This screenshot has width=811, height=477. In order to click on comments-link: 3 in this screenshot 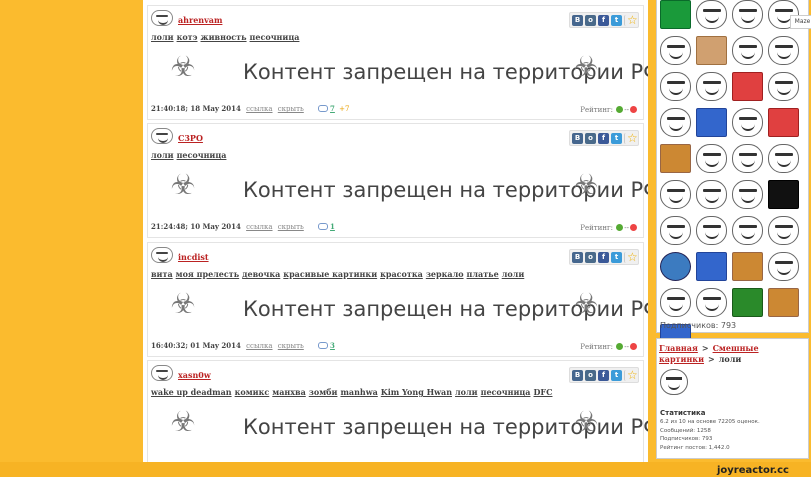, I will do `click(326, 345)`.